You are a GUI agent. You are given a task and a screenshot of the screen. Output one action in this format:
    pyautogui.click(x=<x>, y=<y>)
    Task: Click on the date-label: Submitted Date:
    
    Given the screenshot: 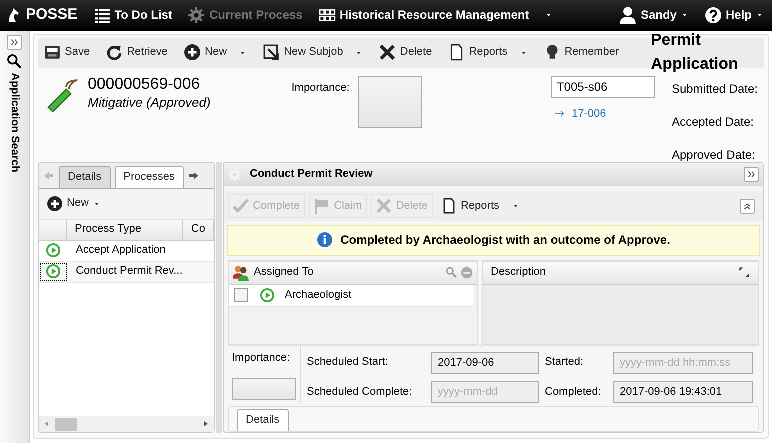 What is the action you would take?
    pyautogui.click(x=715, y=89)
    